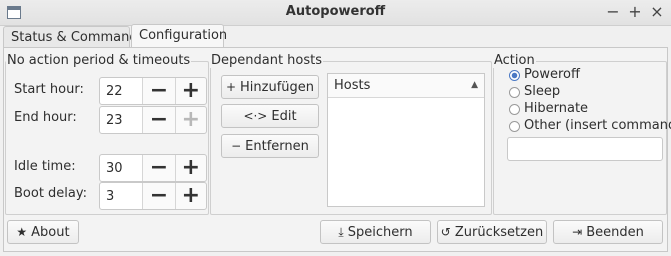  I want to click on start-hour-spinner: 22 − +, so click(153, 91).